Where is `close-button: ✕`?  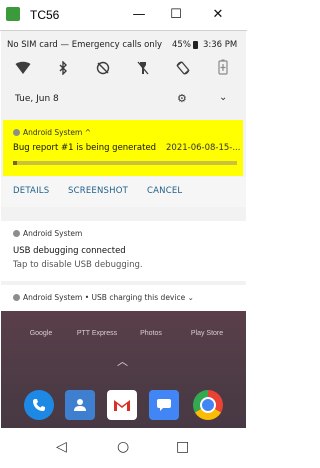 close-button: ✕ is located at coordinates (218, 15).